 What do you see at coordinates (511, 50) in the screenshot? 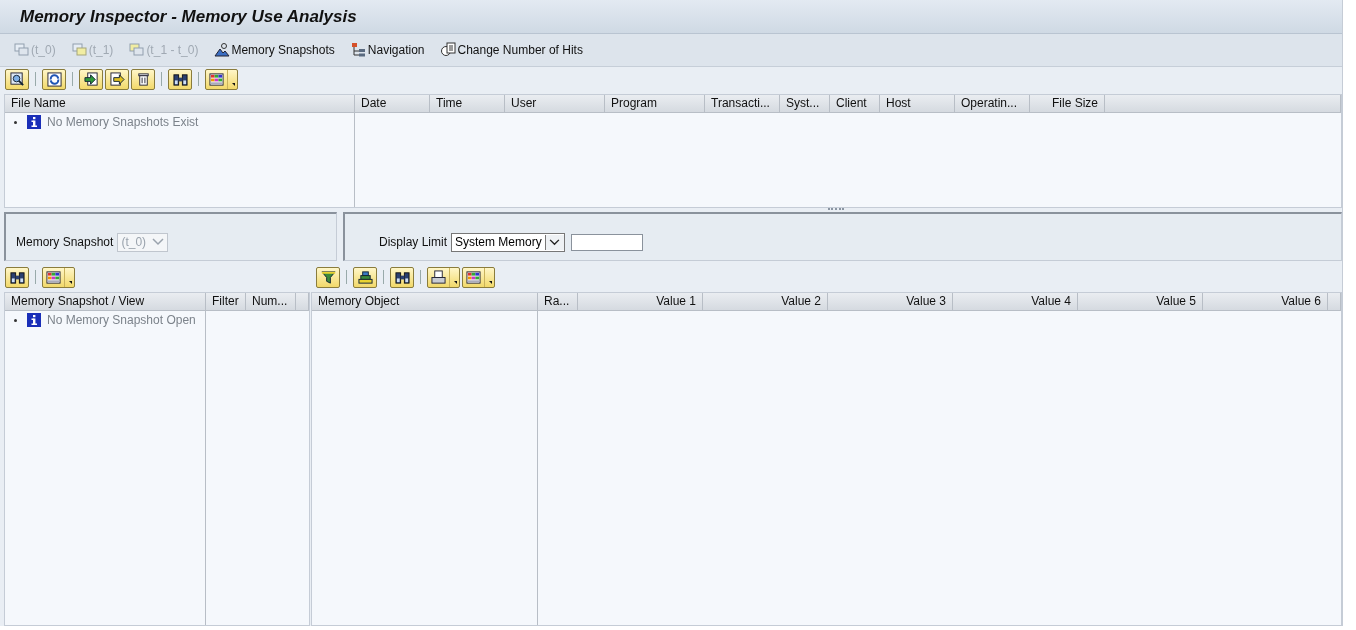
I see `toolbar-button: Change Number of Hits` at bounding box center [511, 50].